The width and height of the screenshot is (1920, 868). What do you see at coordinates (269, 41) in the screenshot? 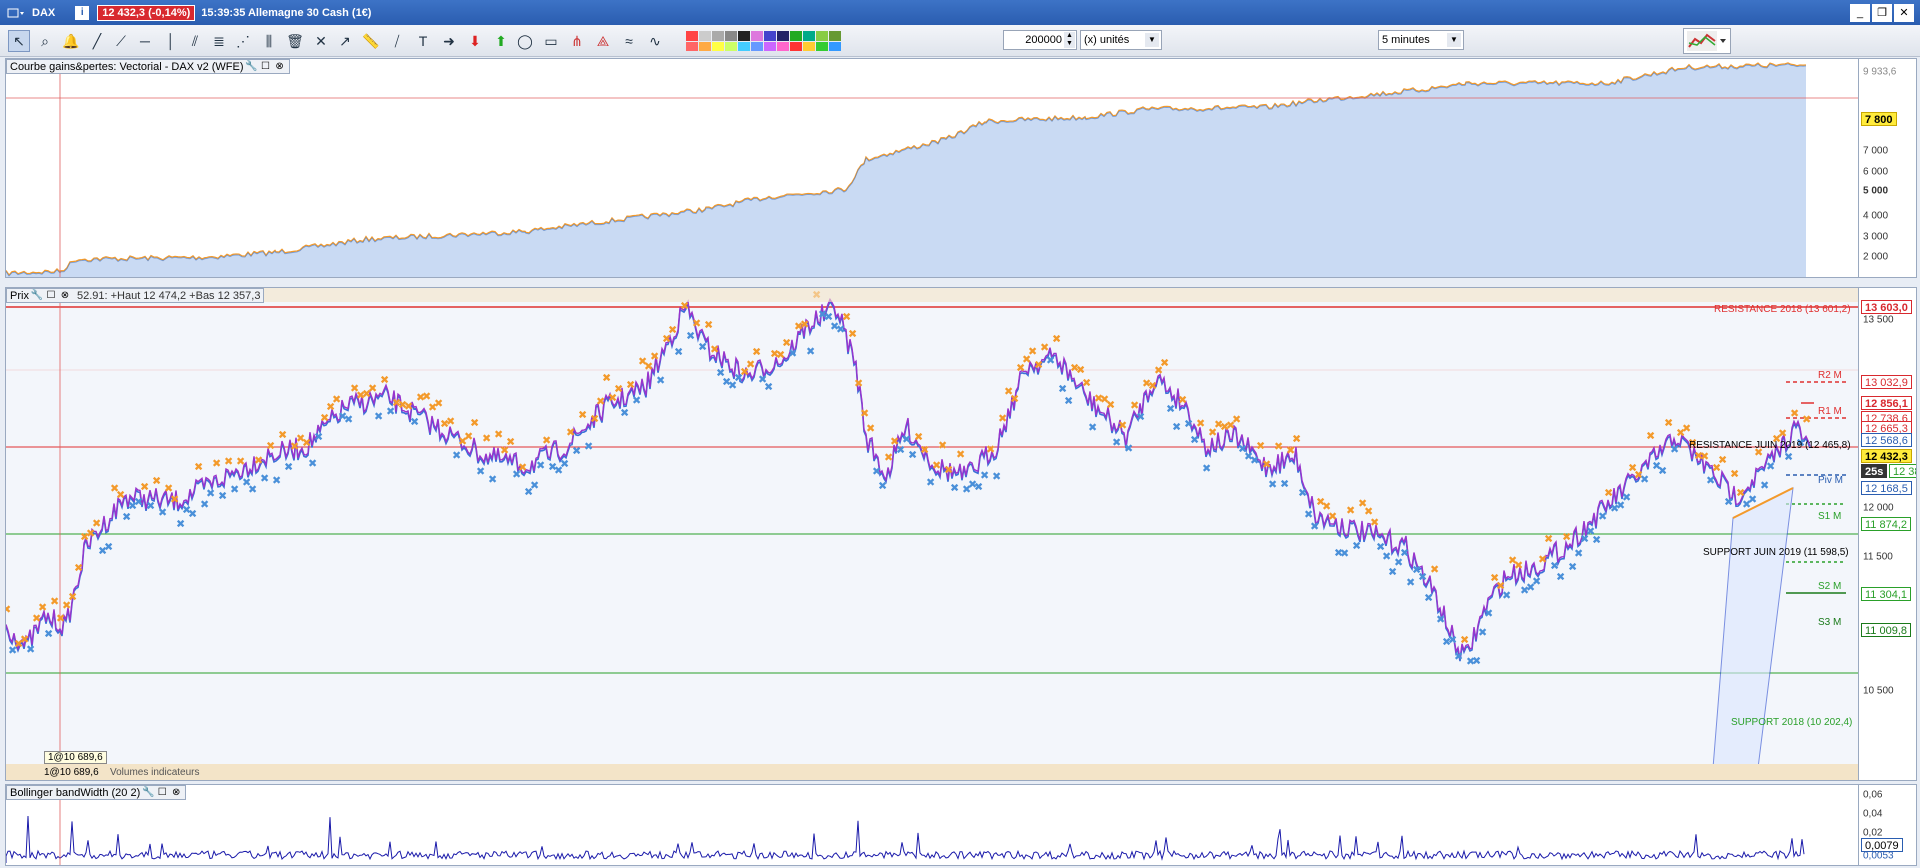
I see `fib-time-icon: ⫼` at bounding box center [269, 41].